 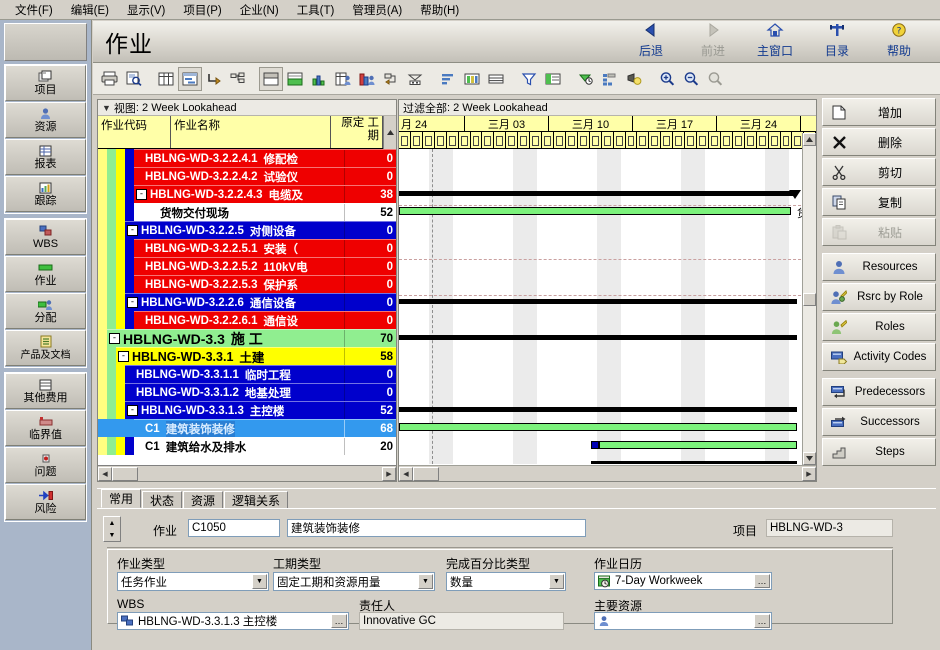 I want to click on command-button-roles: Roles, so click(x=879, y=327).